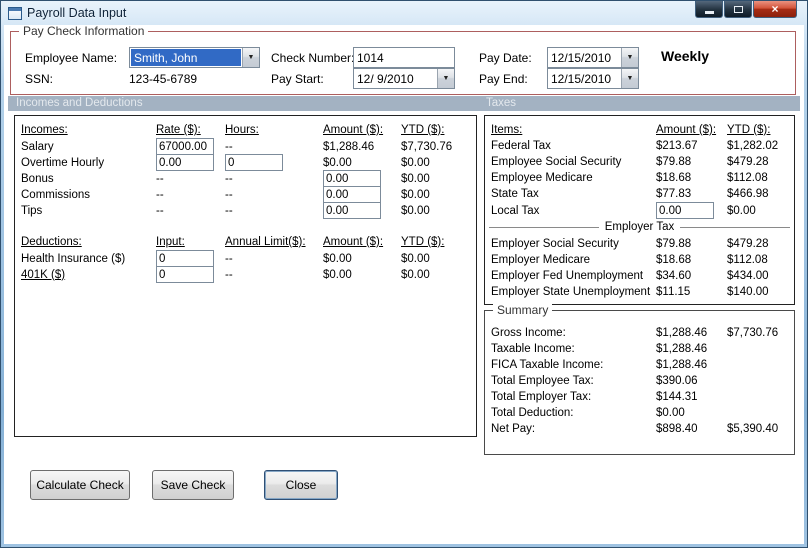 This screenshot has width=808, height=548. I want to click on maximize-icon, so click(738, 9).